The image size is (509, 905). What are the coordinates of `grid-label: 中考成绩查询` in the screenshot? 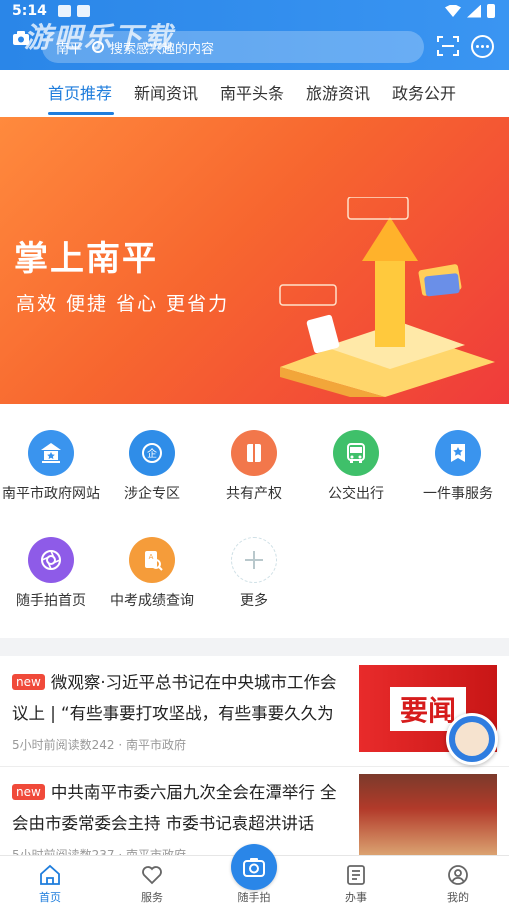 It's located at (152, 601).